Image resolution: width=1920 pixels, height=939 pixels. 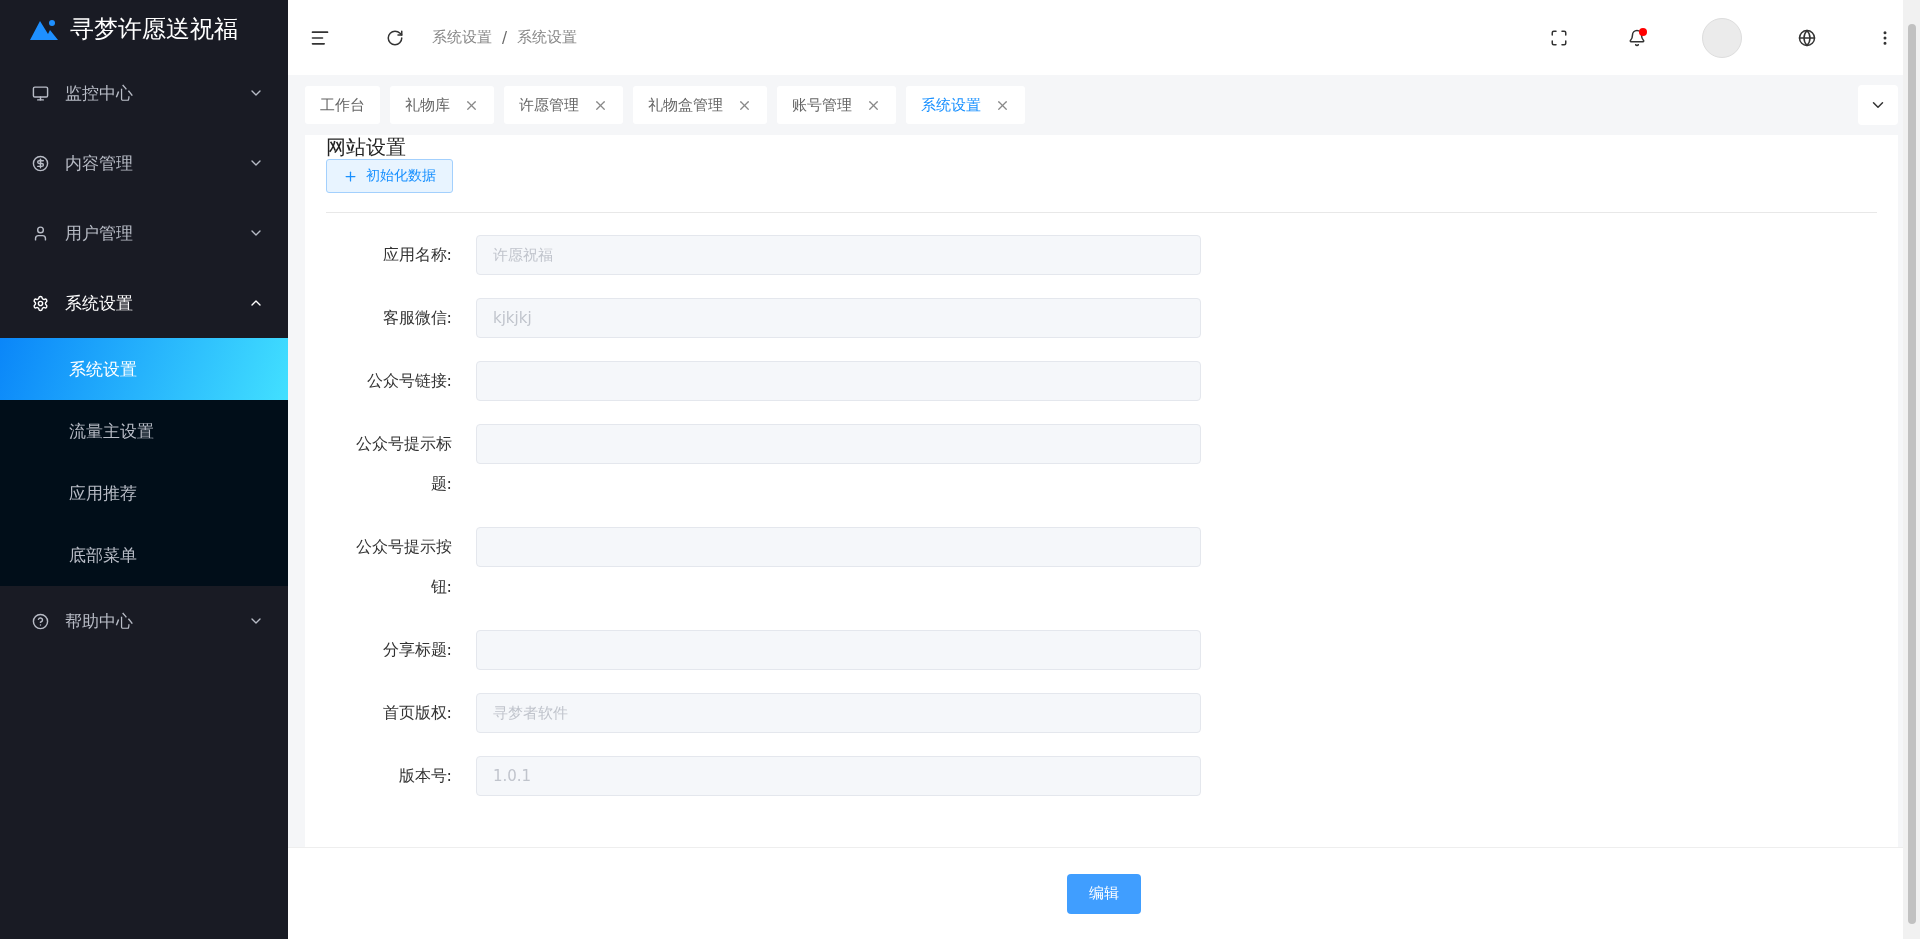 I want to click on field-label: 客服微信:, so click(x=416, y=318).